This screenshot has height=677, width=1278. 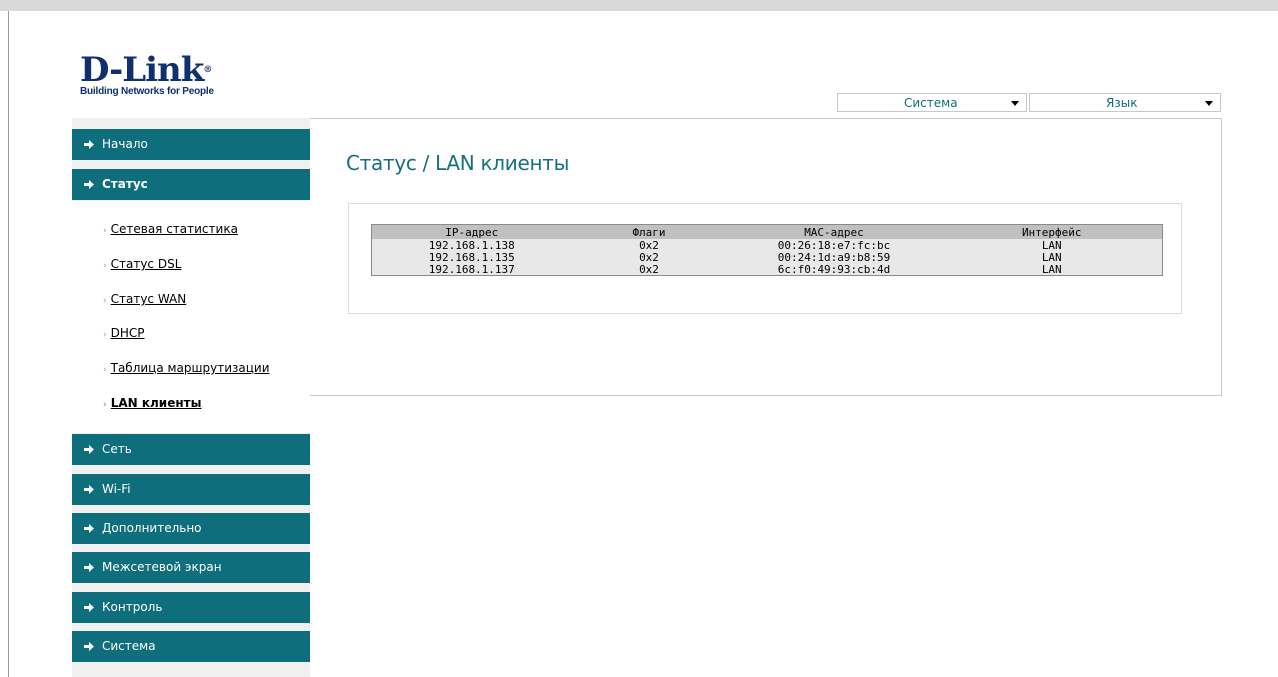 I want to click on table-header-row: IP-адрес Флаги MAC-адрес Интерфейс, so click(x=767, y=231).